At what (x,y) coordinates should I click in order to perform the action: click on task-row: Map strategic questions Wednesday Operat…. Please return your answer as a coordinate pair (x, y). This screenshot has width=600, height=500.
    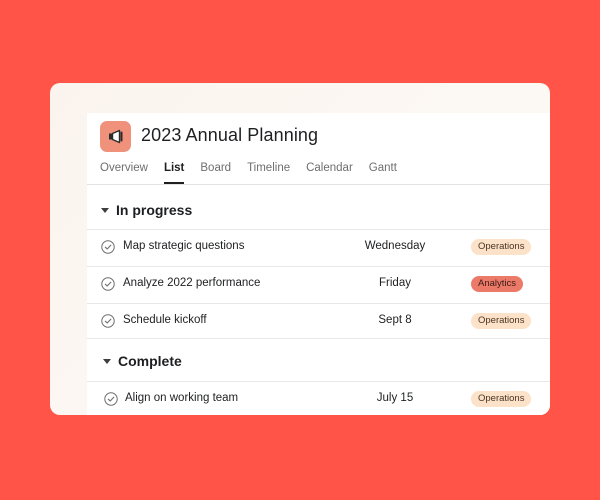
    Looking at the image, I should click on (318, 247).